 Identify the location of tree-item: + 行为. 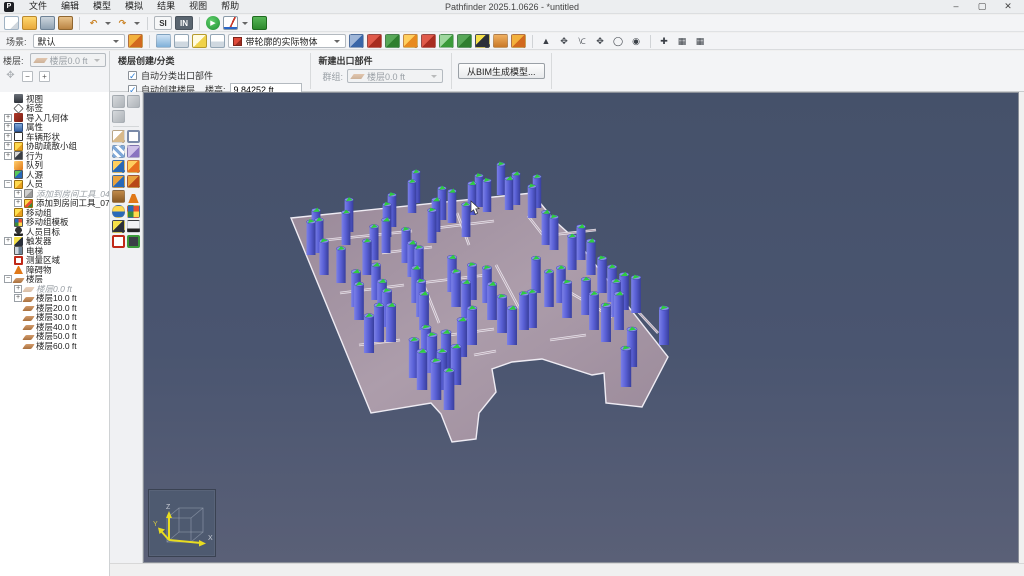
(54, 156).